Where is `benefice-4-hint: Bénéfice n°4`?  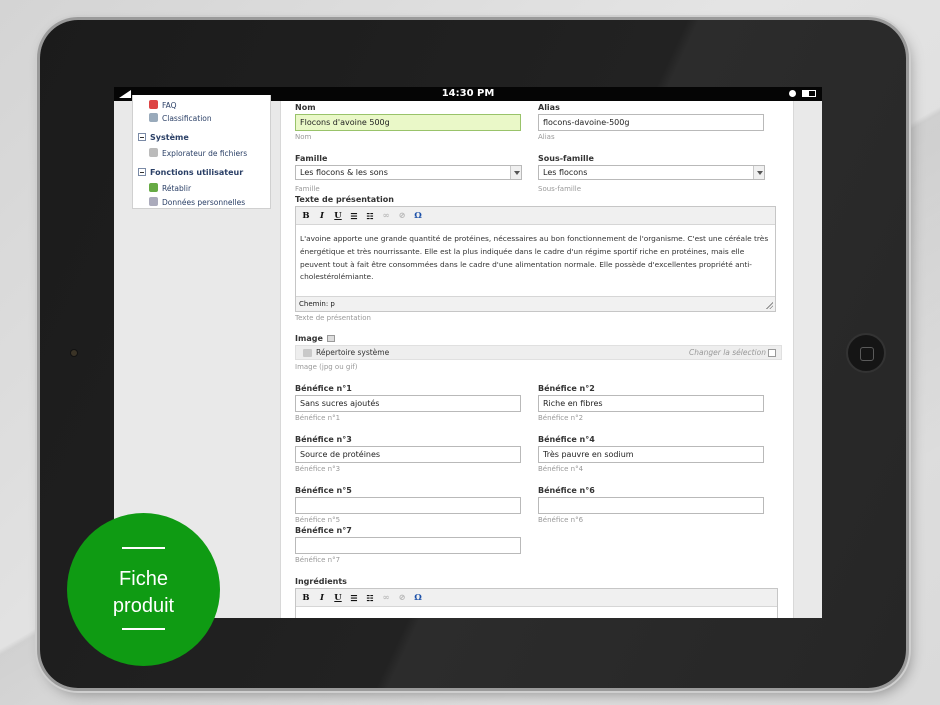
benefice-4-hint: Bénéfice n°4 is located at coordinates (561, 469).